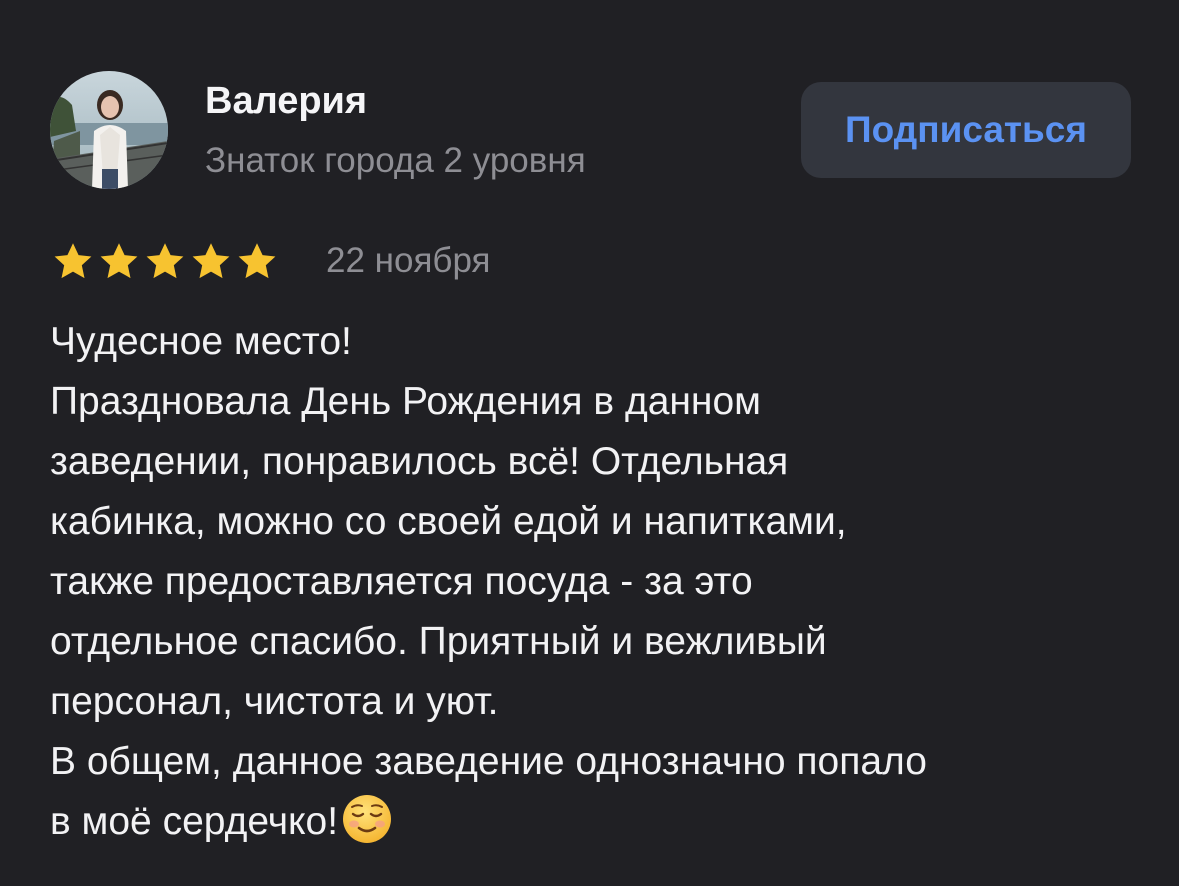 This screenshot has height=886, width=1179. I want to click on review-line: Чудесное место!, so click(201, 341).